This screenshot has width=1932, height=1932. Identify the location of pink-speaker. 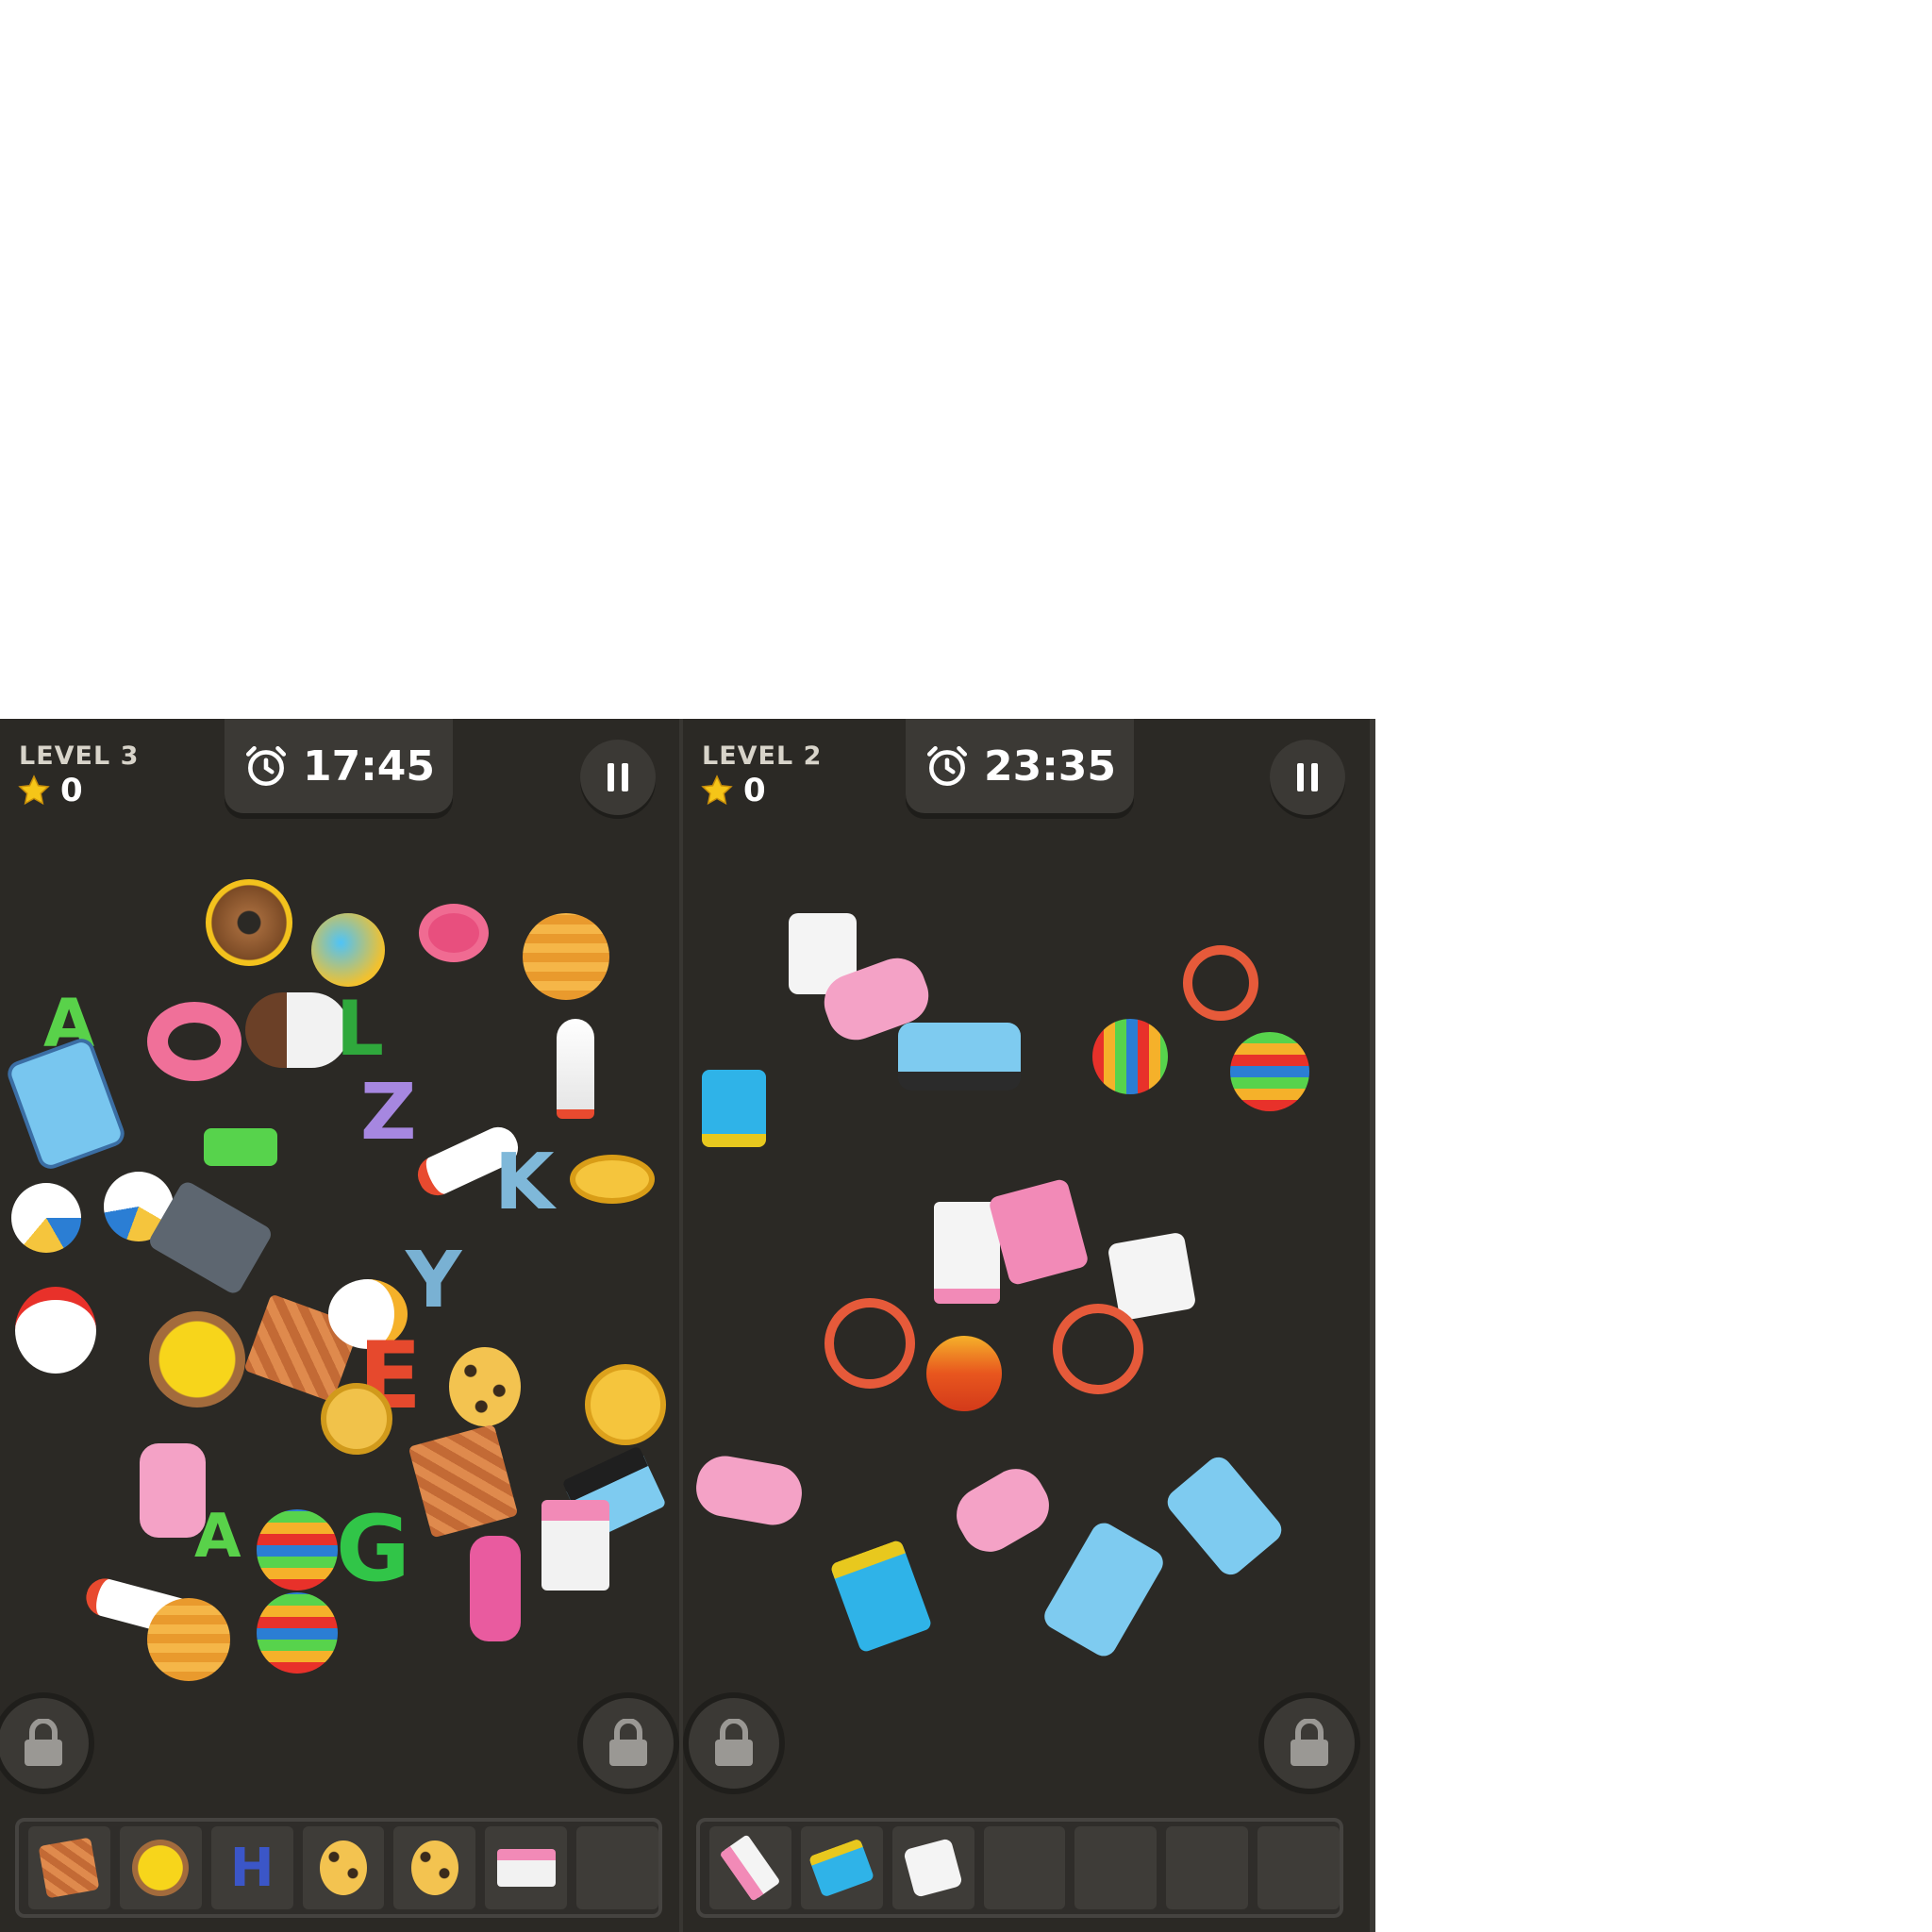
(1039, 1232).